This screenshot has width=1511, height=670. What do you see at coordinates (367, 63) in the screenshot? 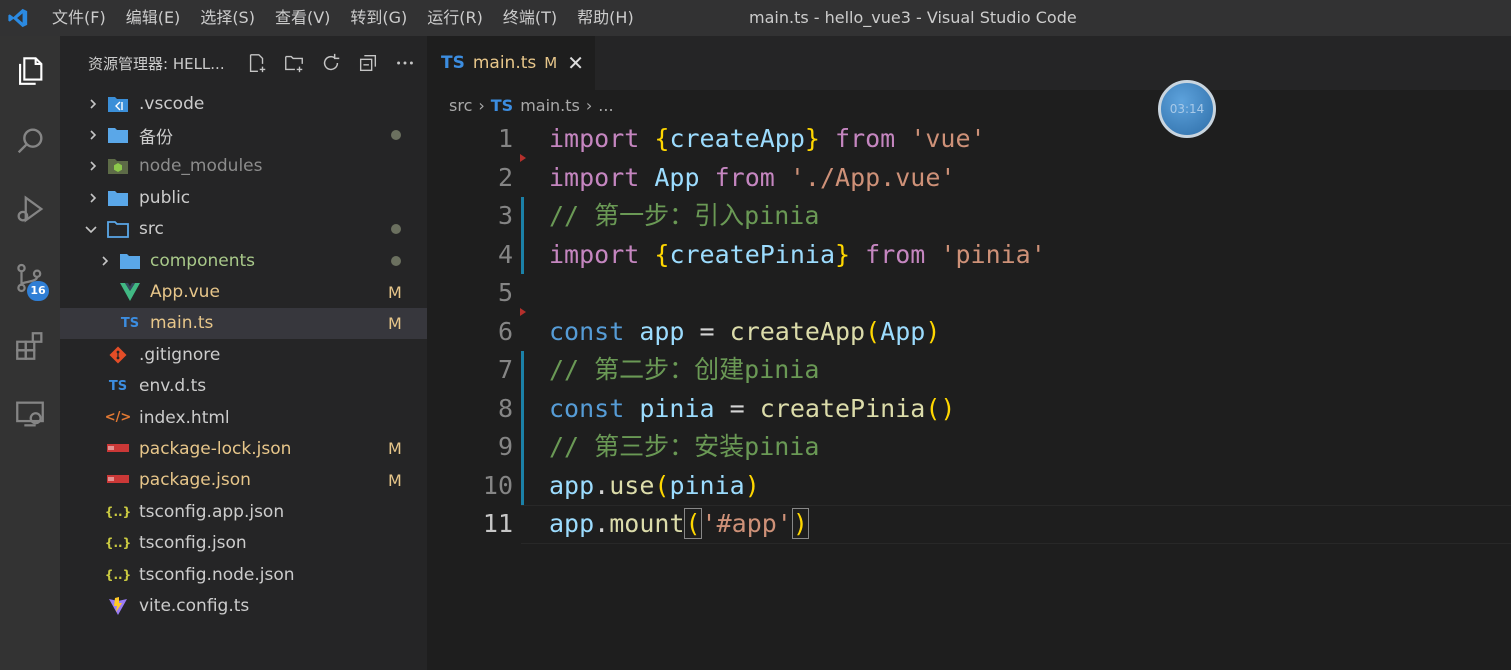
I see `collapse-all-icon` at bounding box center [367, 63].